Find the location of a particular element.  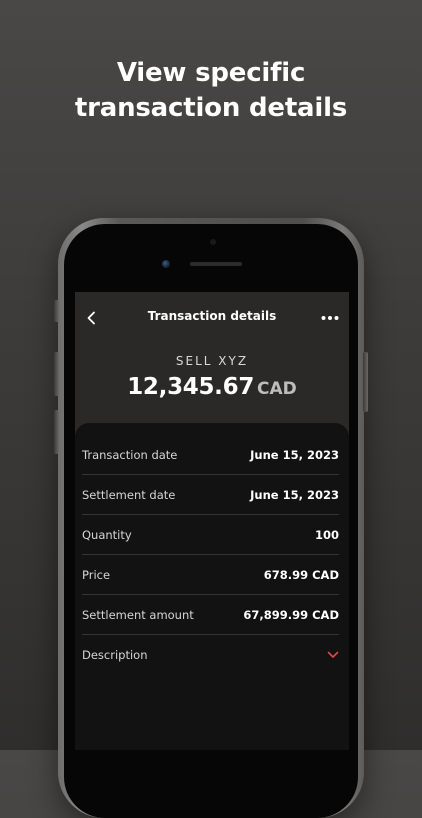

more-options-button is located at coordinates (330, 318).